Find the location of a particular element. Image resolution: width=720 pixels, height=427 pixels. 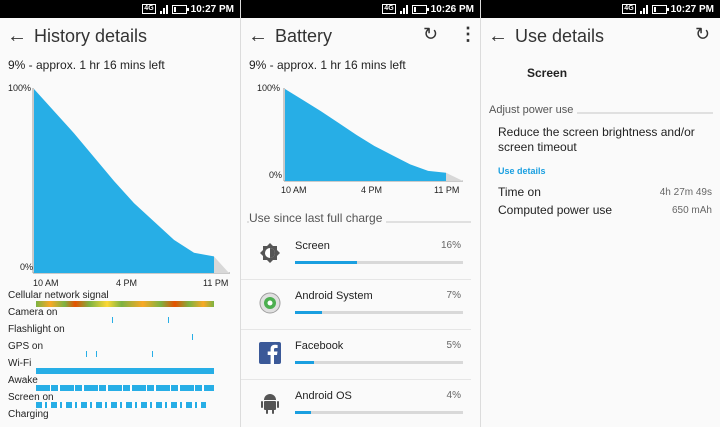

battery-chart-svg: 100% 0% 10 AM 4 PM 11 PM is located at coordinates (360, 139).